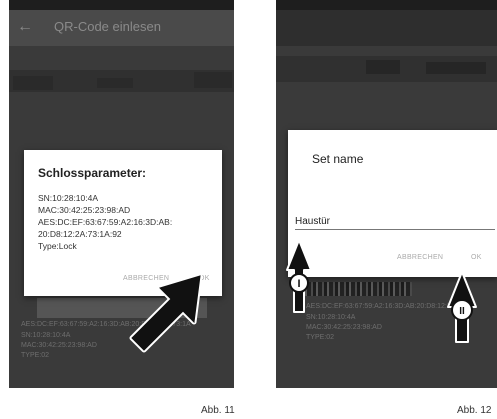  What do you see at coordinates (474, 410) in the screenshot?
I see `figure-caption: Abb. 12` at bounding box center [474, 410].